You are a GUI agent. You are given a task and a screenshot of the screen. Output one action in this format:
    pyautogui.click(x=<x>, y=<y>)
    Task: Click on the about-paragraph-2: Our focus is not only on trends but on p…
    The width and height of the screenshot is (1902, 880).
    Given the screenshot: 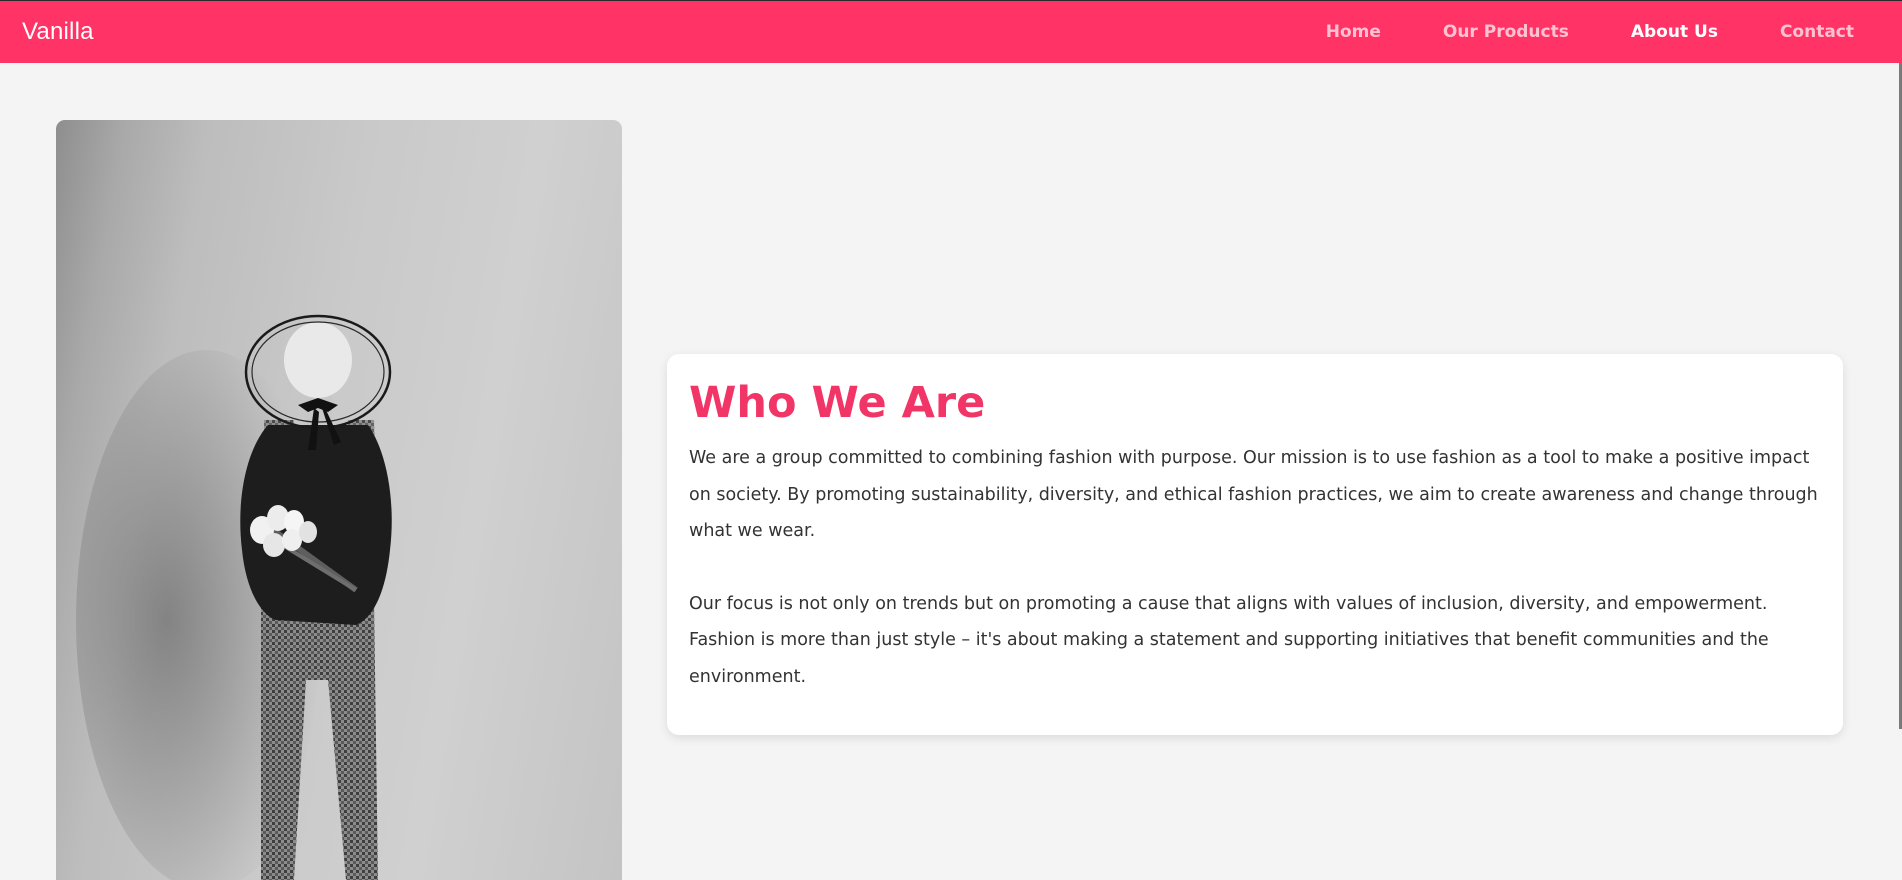 What is the action you would take?
    pyautogui.click(x=1229, y=640)
    